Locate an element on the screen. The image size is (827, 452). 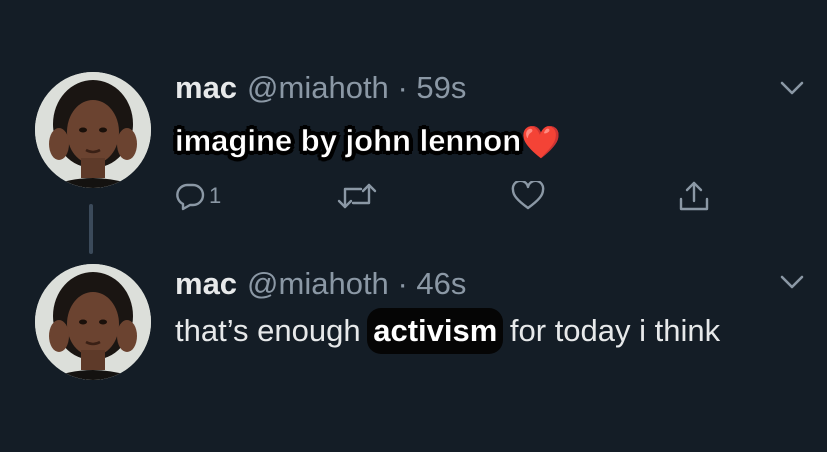
text-sticker: activism is located at coordinates (435, 331).